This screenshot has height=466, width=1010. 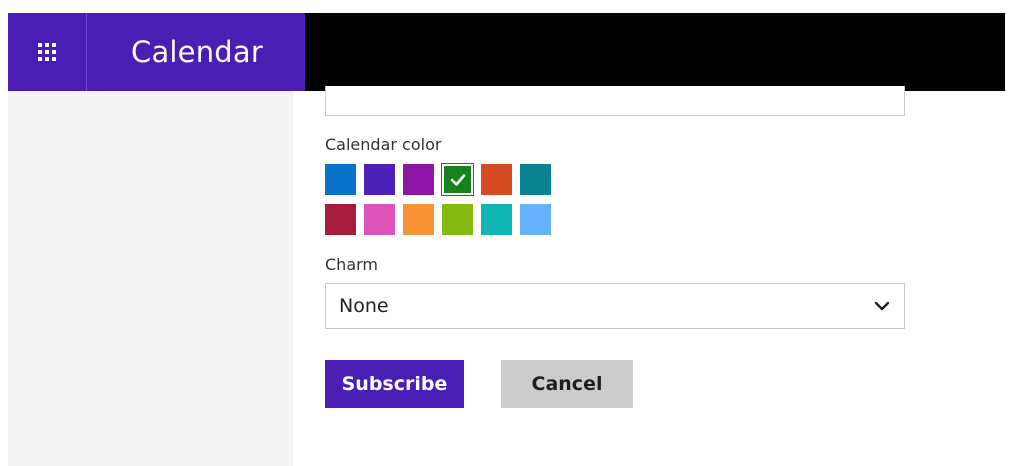 I want to click on charm-select-value: None, so click(x=364, y=306).